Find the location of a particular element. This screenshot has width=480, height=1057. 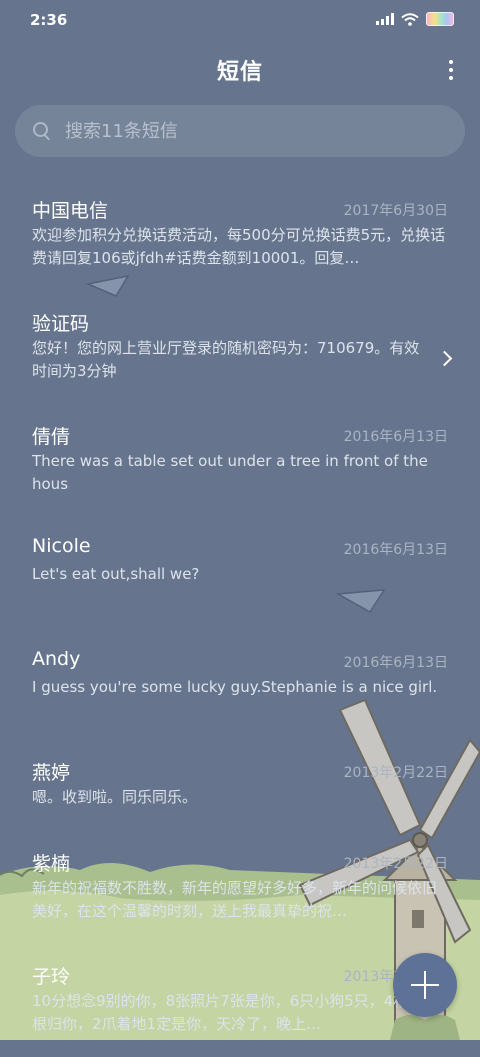

header: 短信 is located at coordinates (240, 71).